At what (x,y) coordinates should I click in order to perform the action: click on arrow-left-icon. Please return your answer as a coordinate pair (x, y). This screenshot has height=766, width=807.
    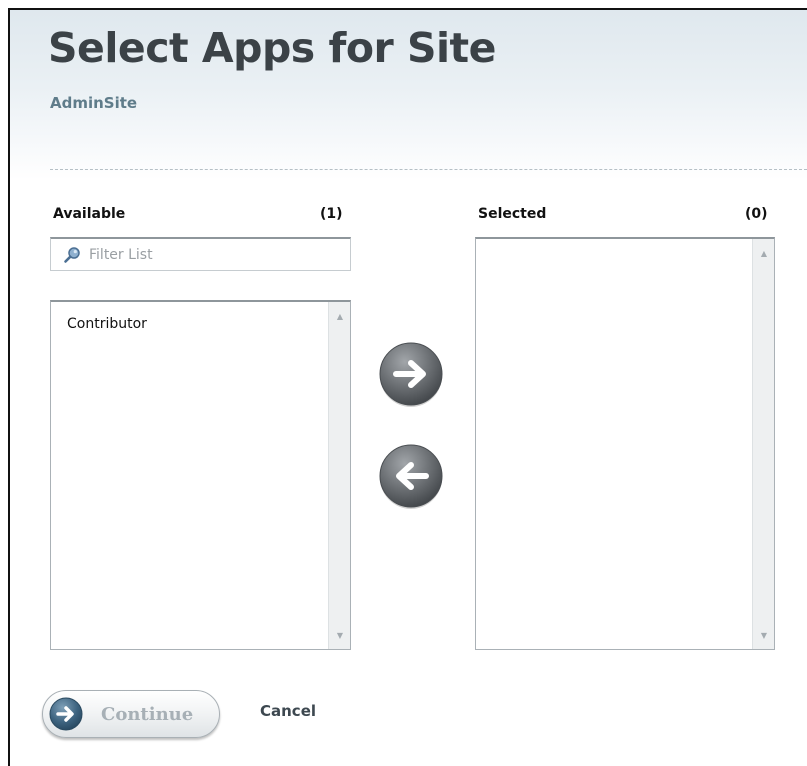
    Looking at the image, I should click on (411, 476).